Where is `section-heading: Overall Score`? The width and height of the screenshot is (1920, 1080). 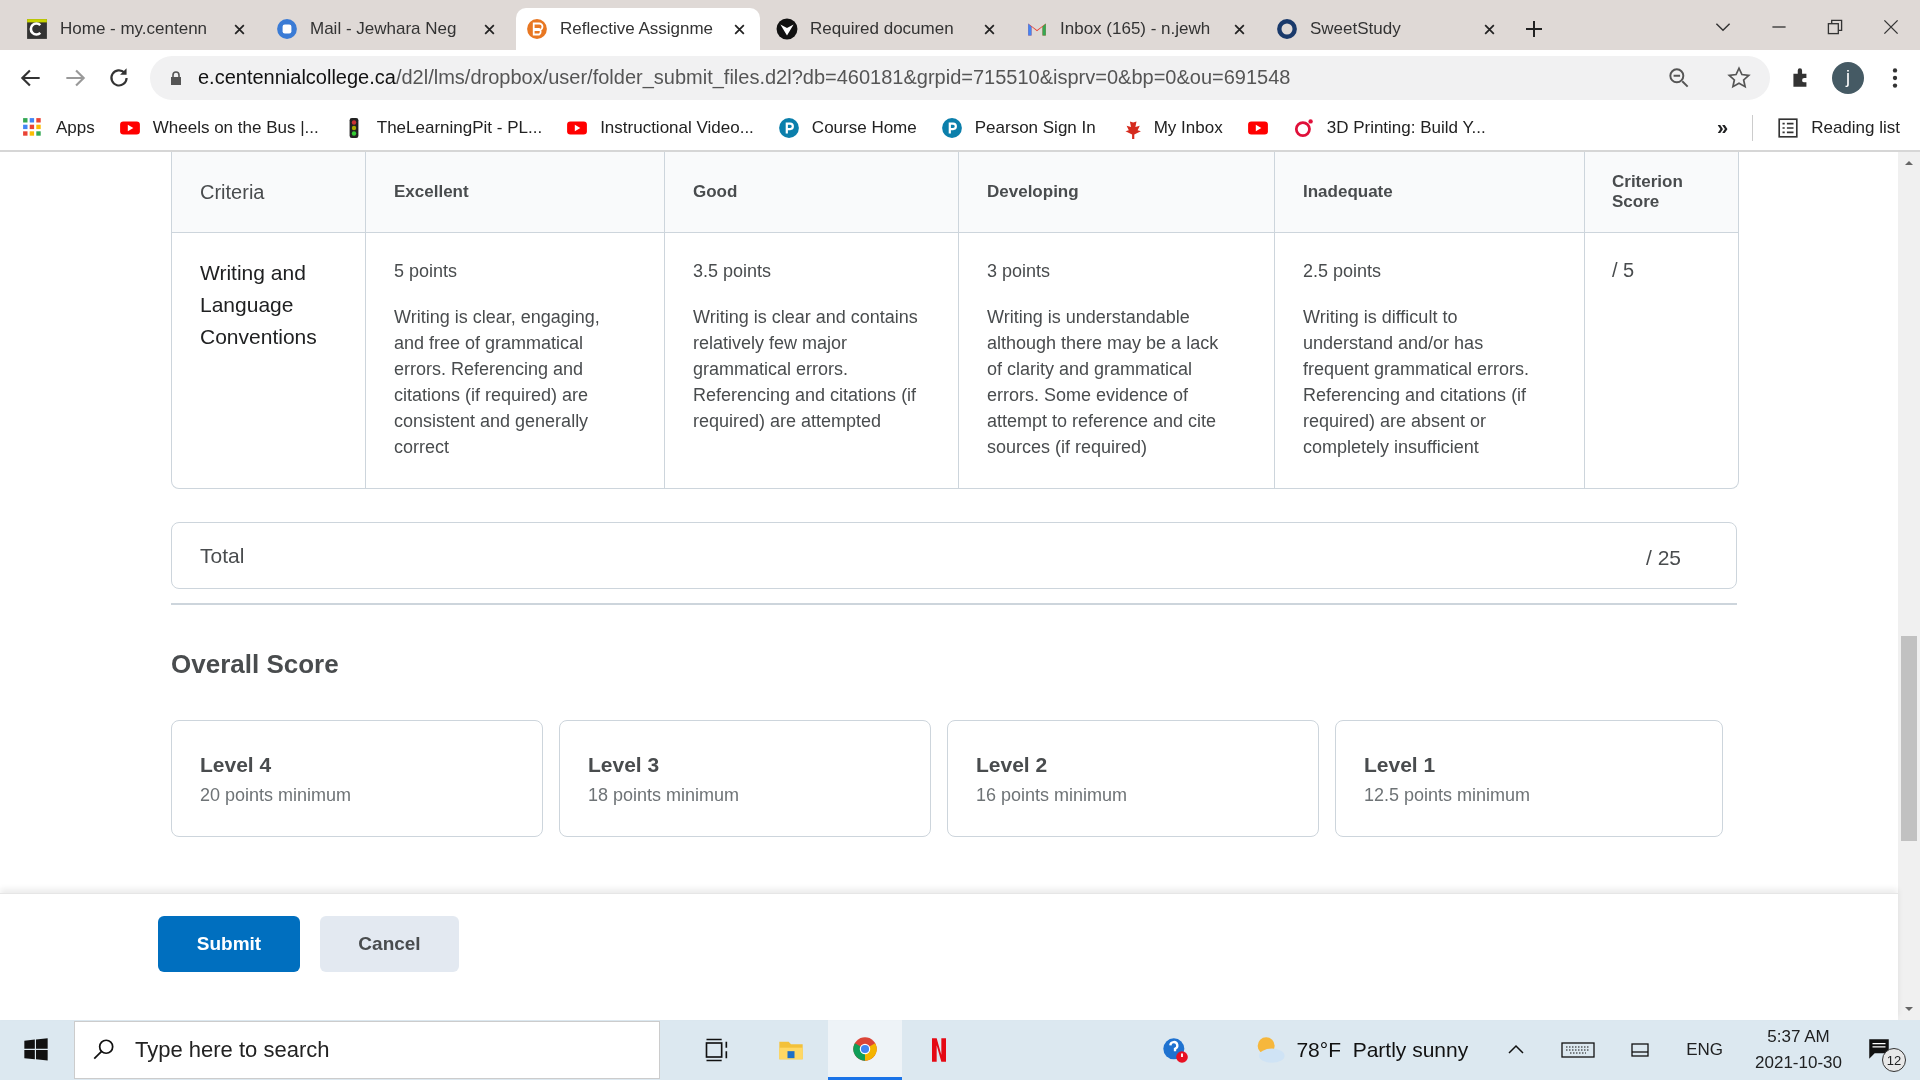 section-heading: Overall Score is located at coordinates (255, 664).